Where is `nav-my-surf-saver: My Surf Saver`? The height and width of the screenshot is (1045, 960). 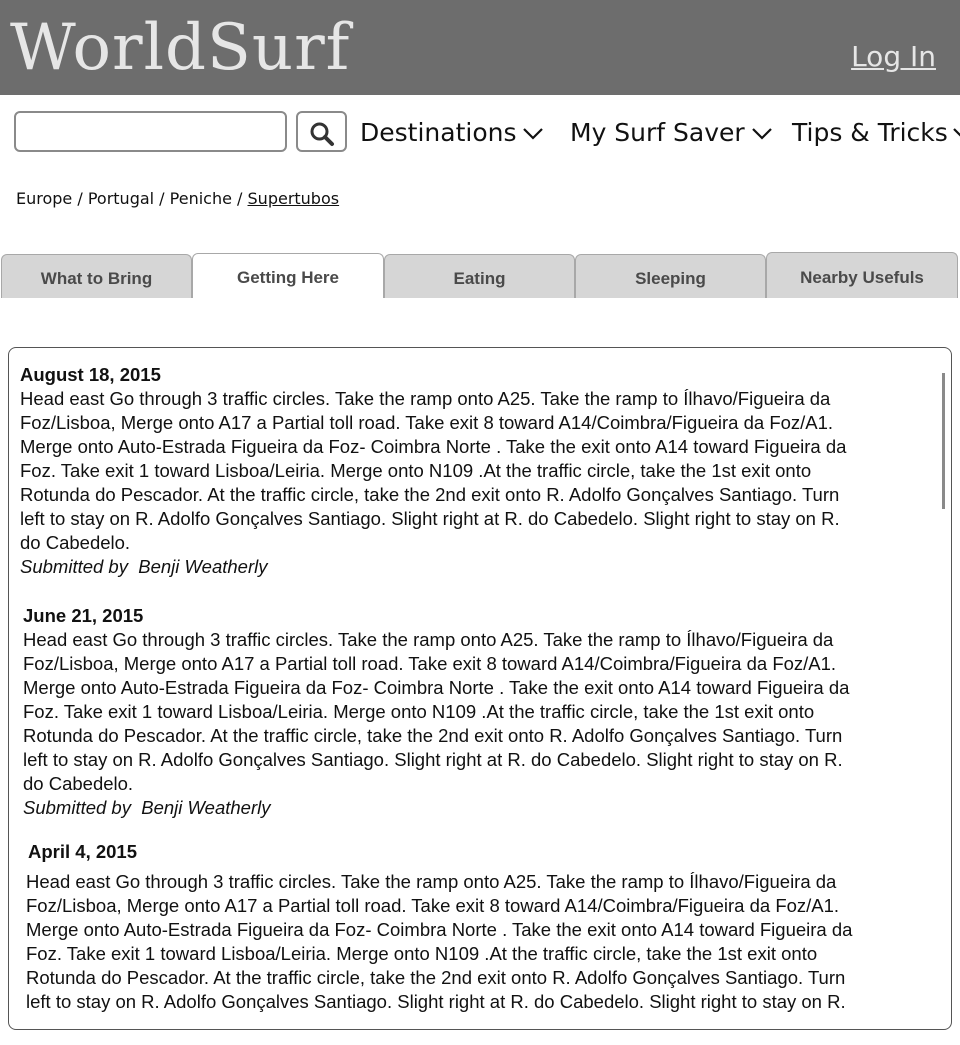 nav-my-surf-saver: My Surf Saver is located at coordinates (671, 133).